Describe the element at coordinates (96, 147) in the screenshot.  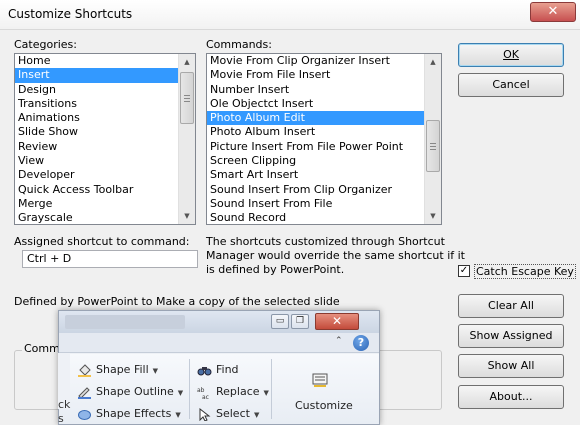
I see `list-item: Review` at that location.